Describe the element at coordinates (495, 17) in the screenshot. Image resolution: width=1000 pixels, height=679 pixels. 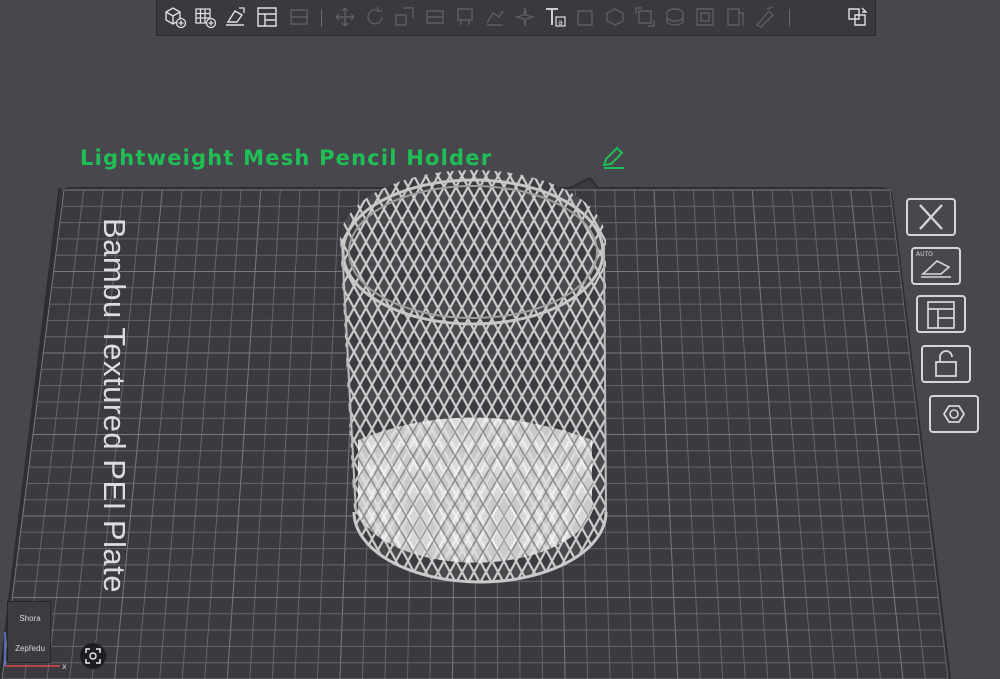
I see `seam-paint-icon` at that location.